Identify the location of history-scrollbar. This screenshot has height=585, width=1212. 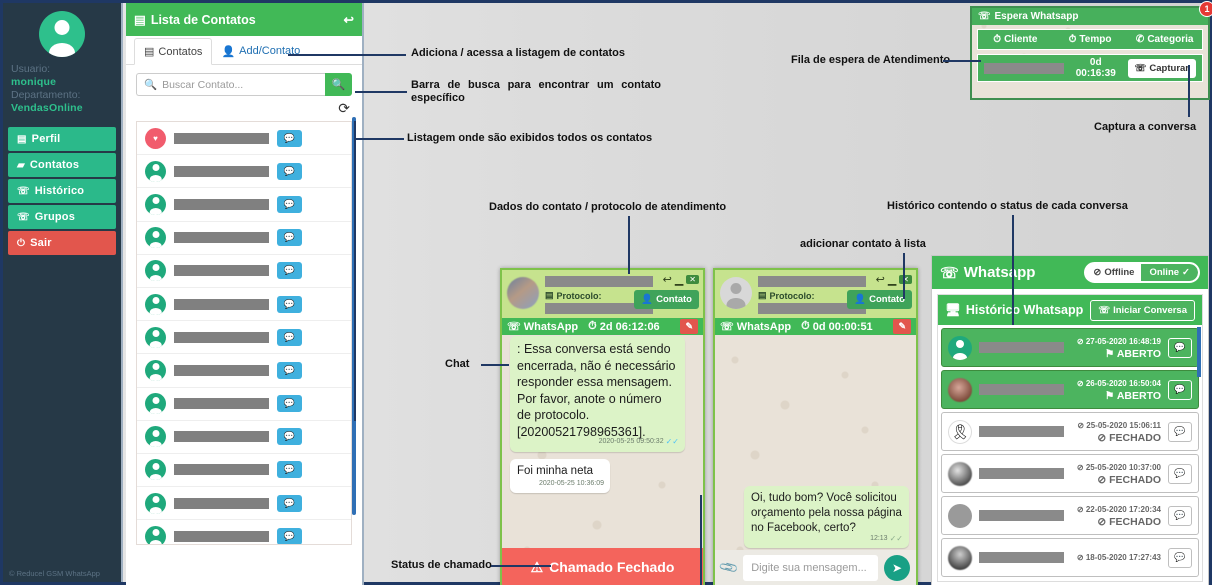
(1199, 352).